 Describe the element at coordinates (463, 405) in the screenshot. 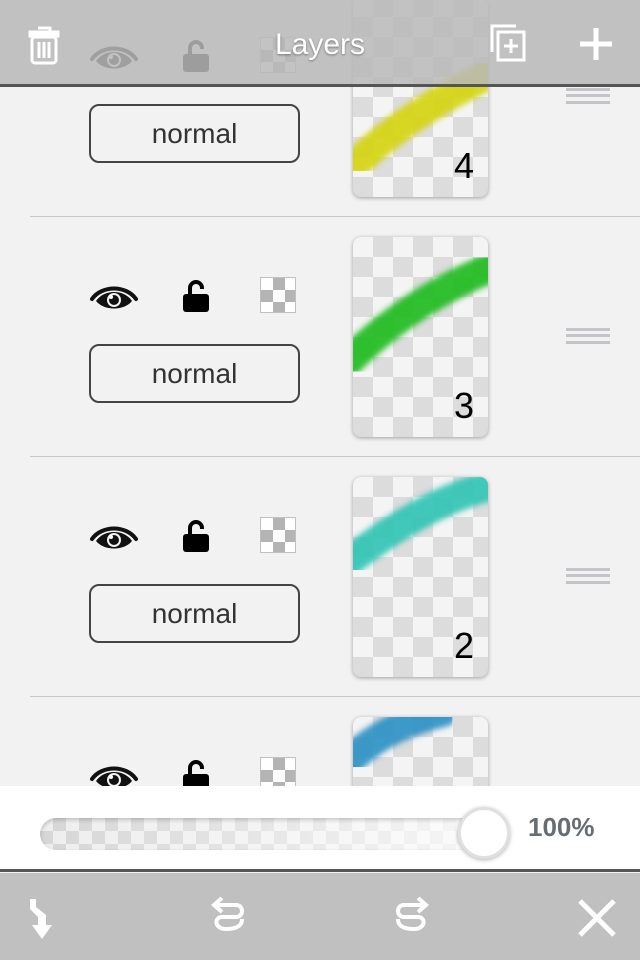

I see `layer-number: 3` at that location.